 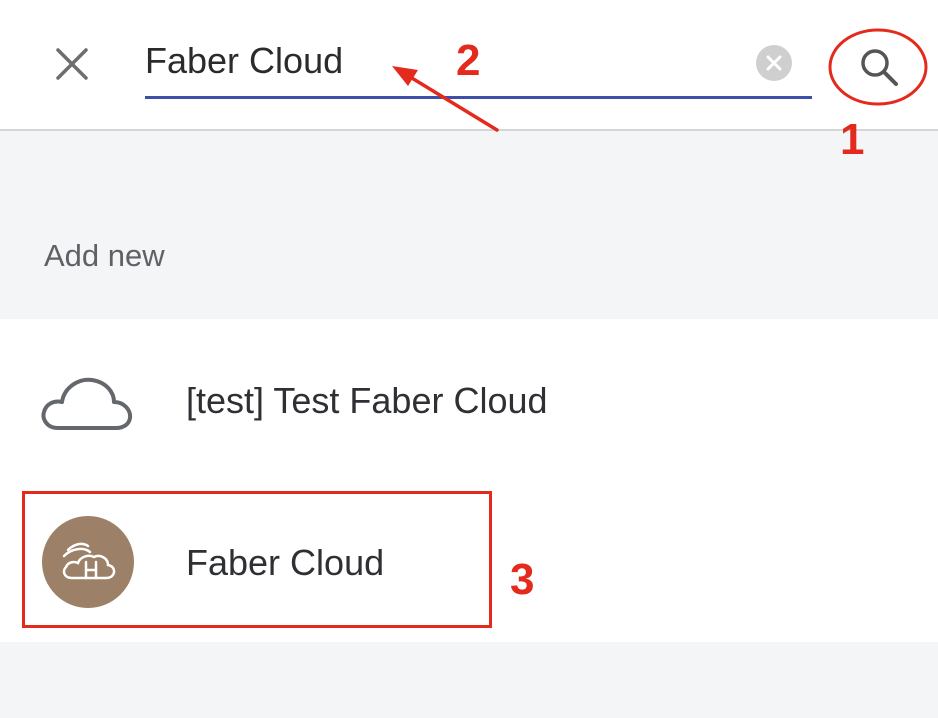 What do you see at coordinates (445, 61) in the screenshot?
I see `search-input` at bounding box center [445, 61].